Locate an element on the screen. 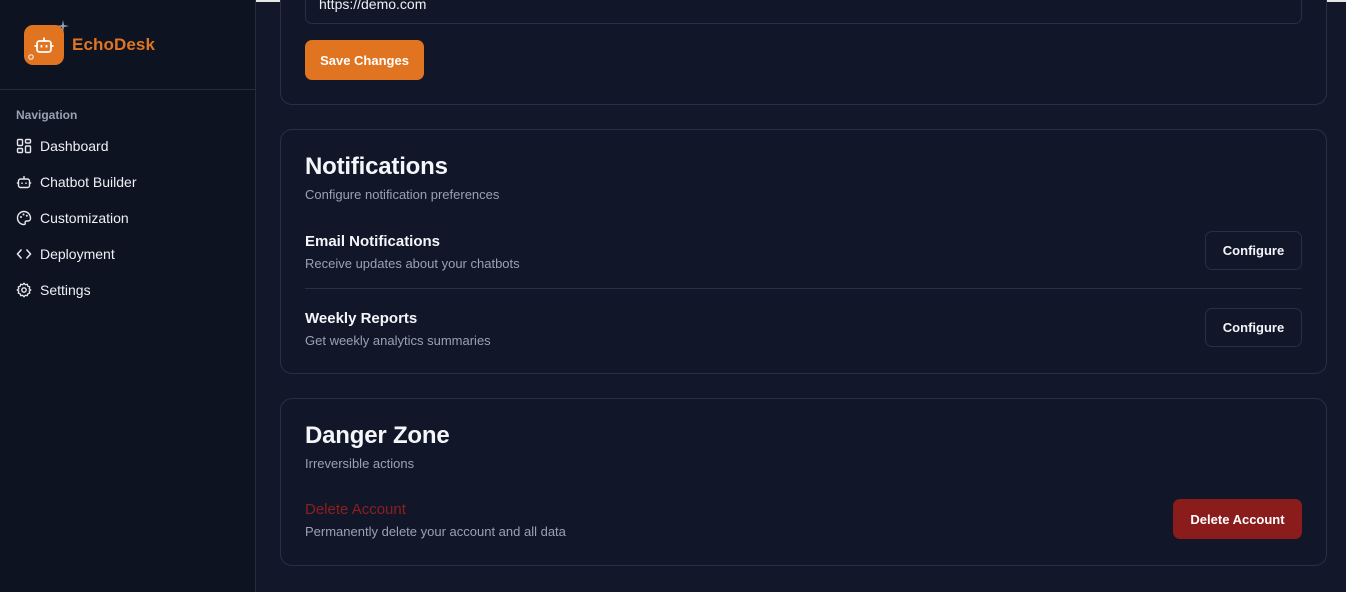 The image size is (1346, 592). brand-header: EchoDesk is located at coordinates (127, 45).